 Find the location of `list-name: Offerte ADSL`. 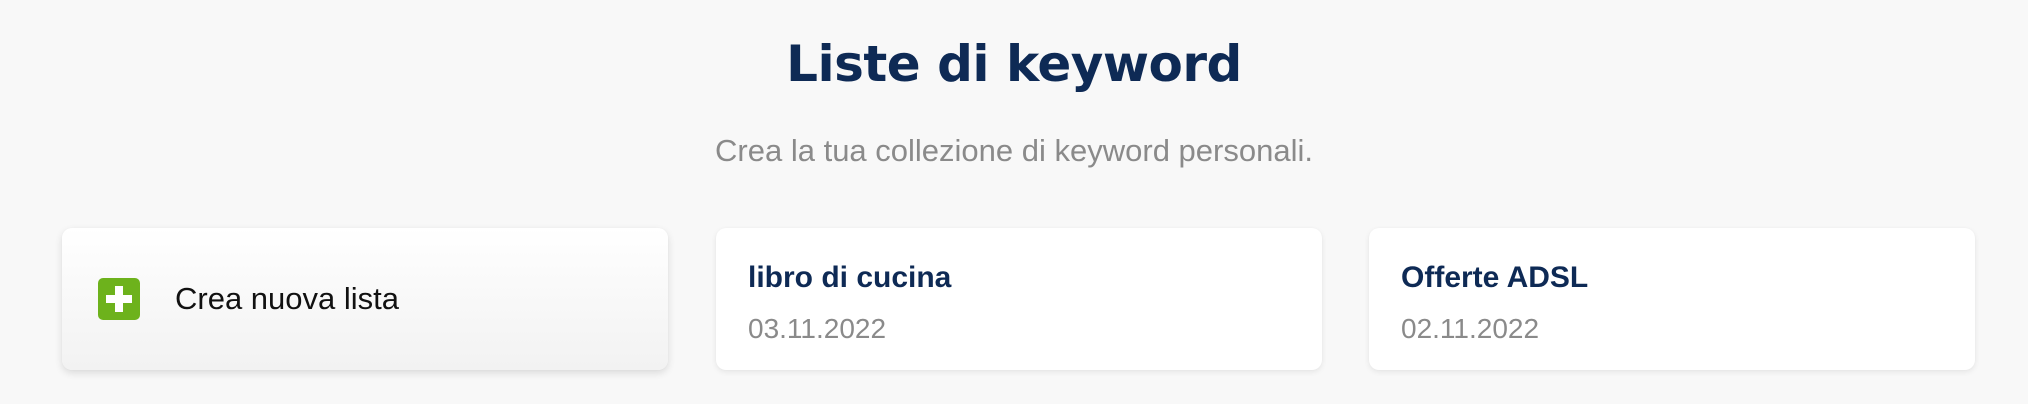

list-name: Offerte ADSL is located at coordinates (1495, 277).